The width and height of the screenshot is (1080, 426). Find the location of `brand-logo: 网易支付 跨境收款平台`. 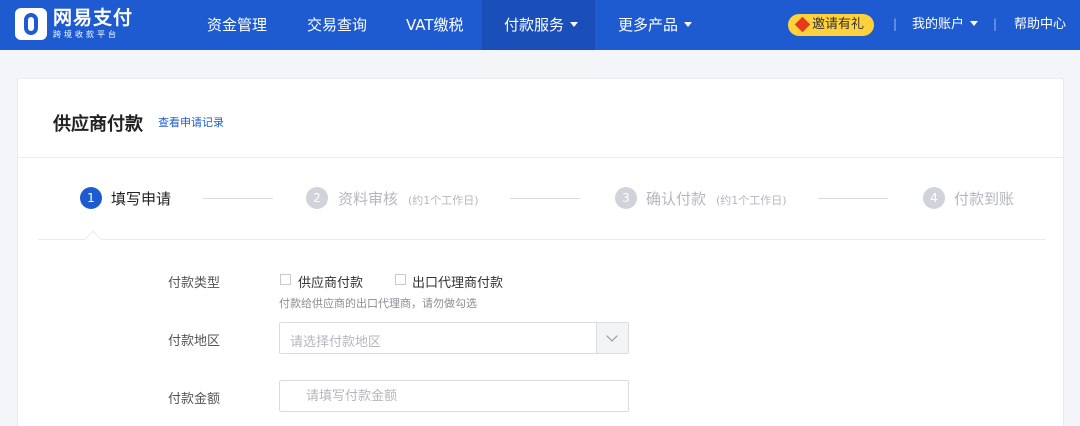

brand-logo: 网易支付 跨境收款平台 is located at coordinates (74, 24).